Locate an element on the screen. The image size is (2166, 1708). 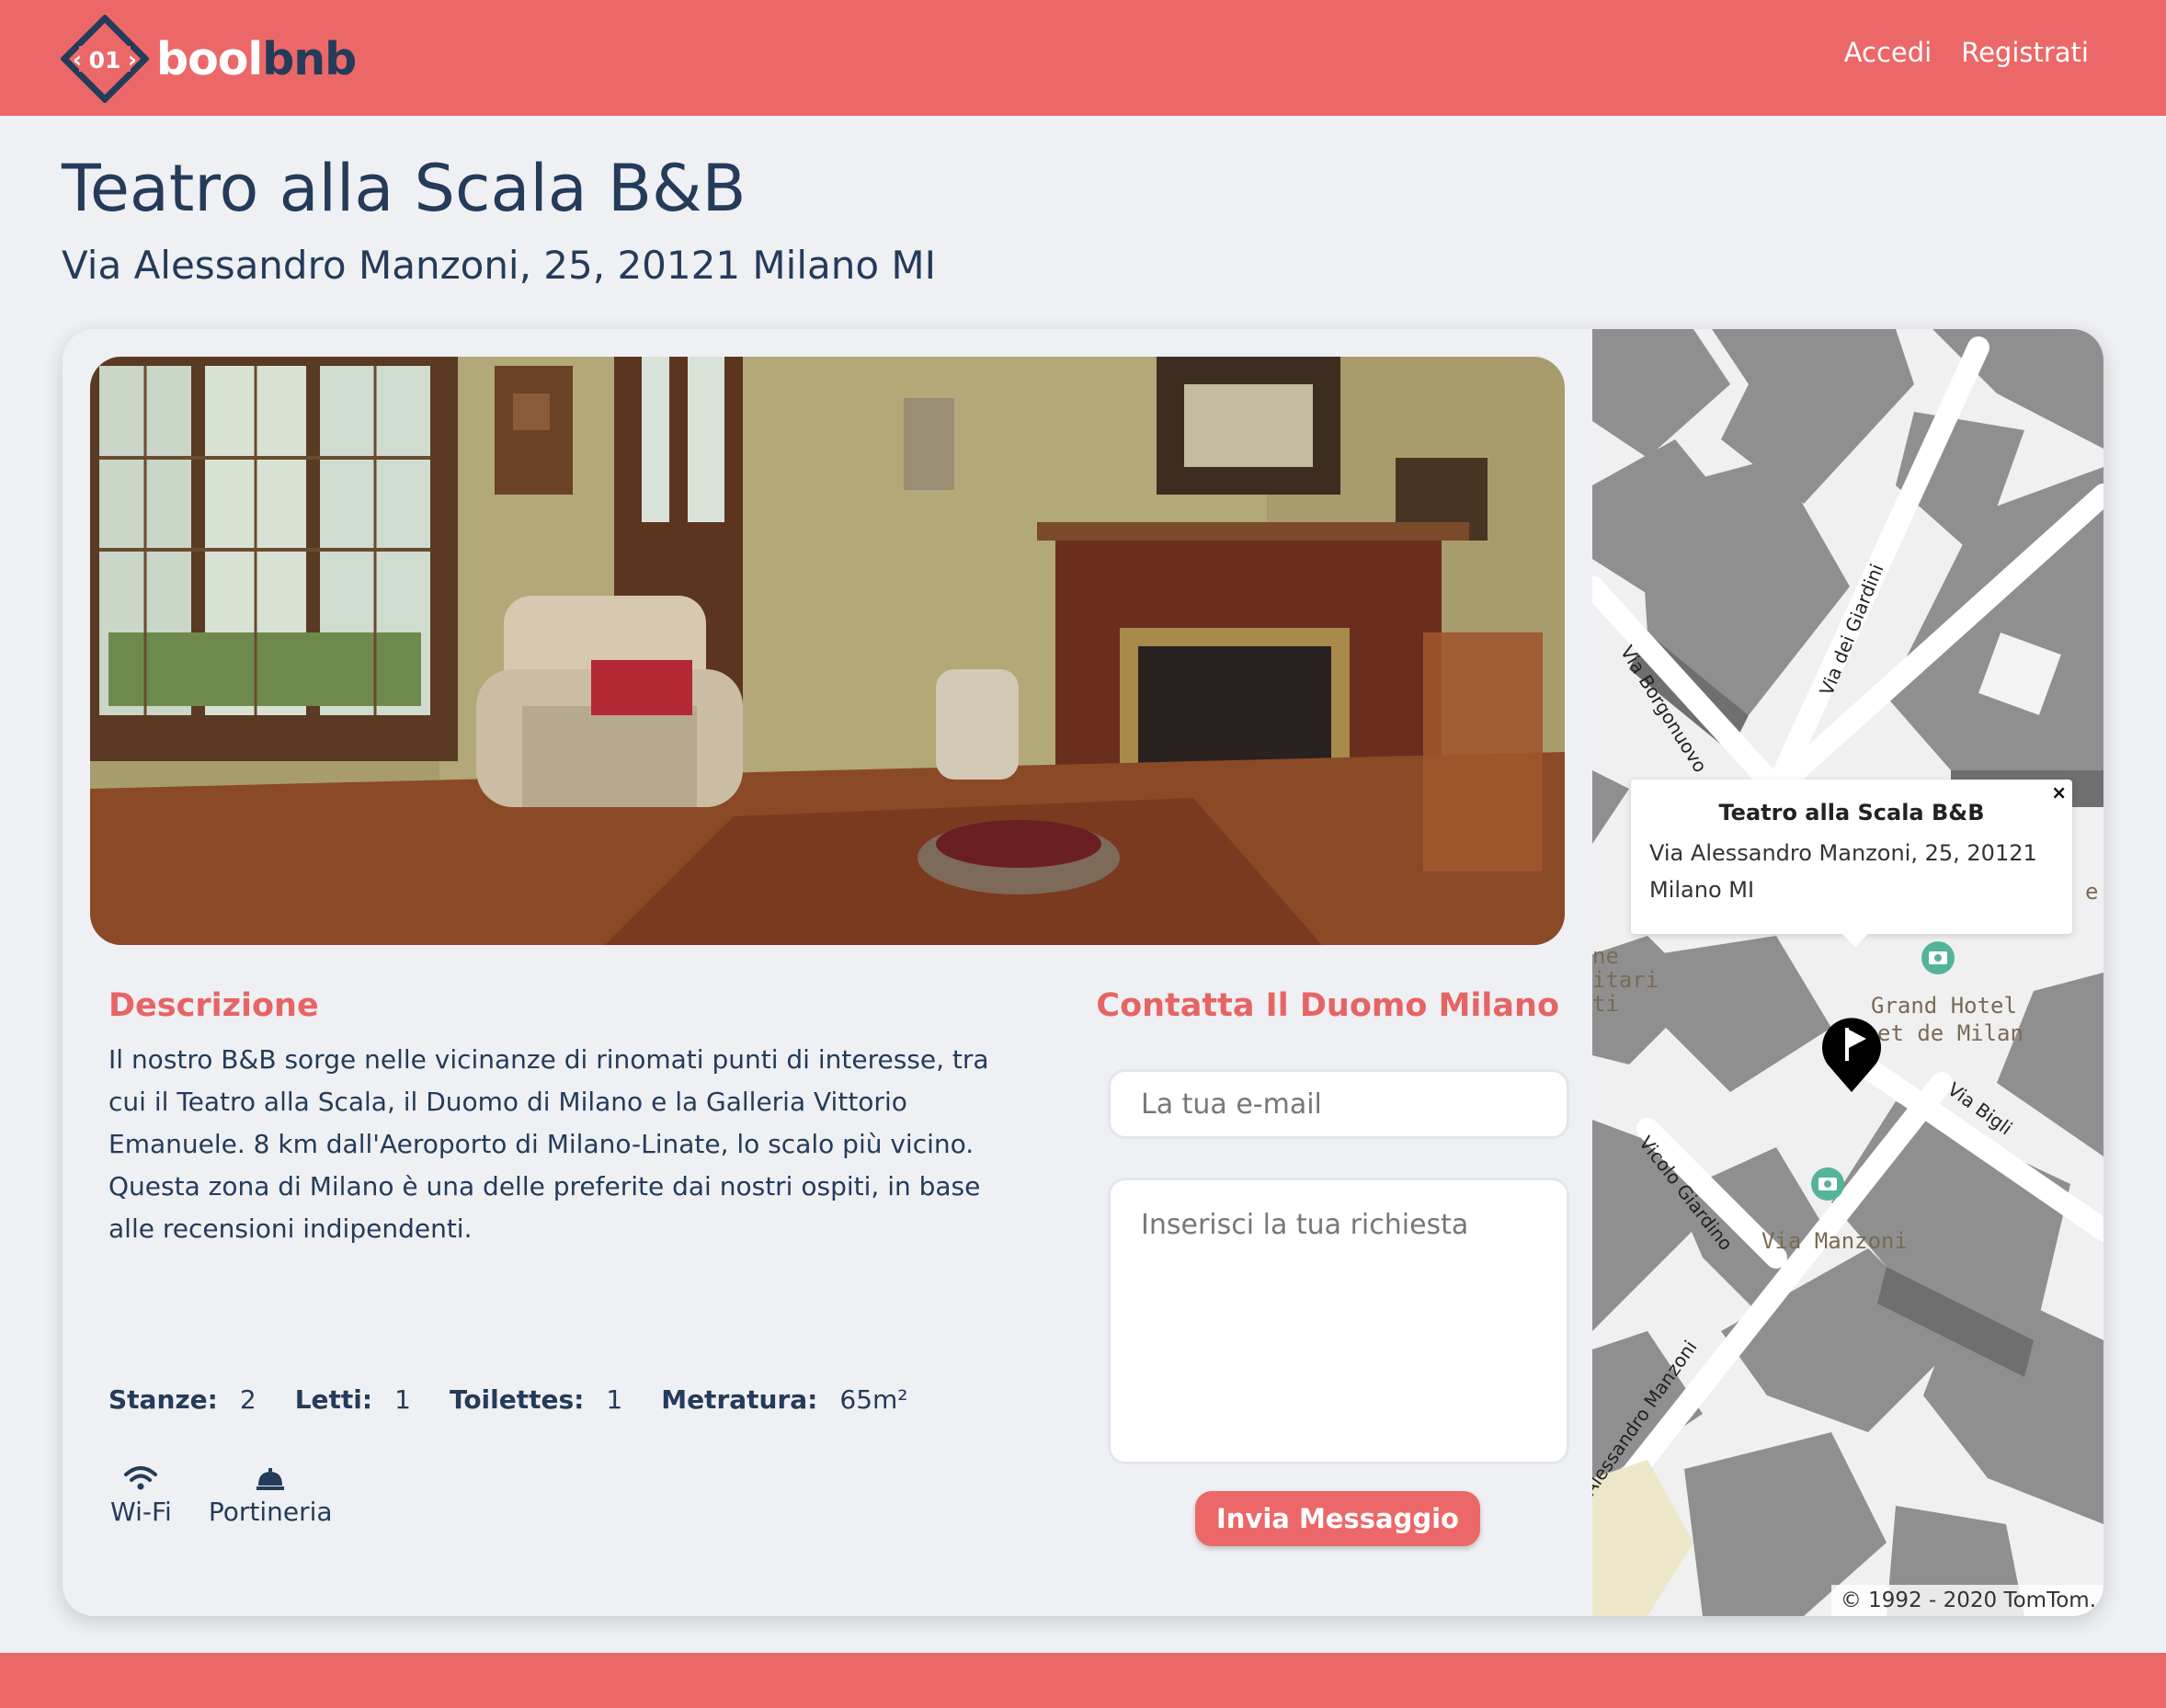
top-navbar: 01 ‹ › boolbnb Accedi Registrati is located at coordinates (1083, 58).